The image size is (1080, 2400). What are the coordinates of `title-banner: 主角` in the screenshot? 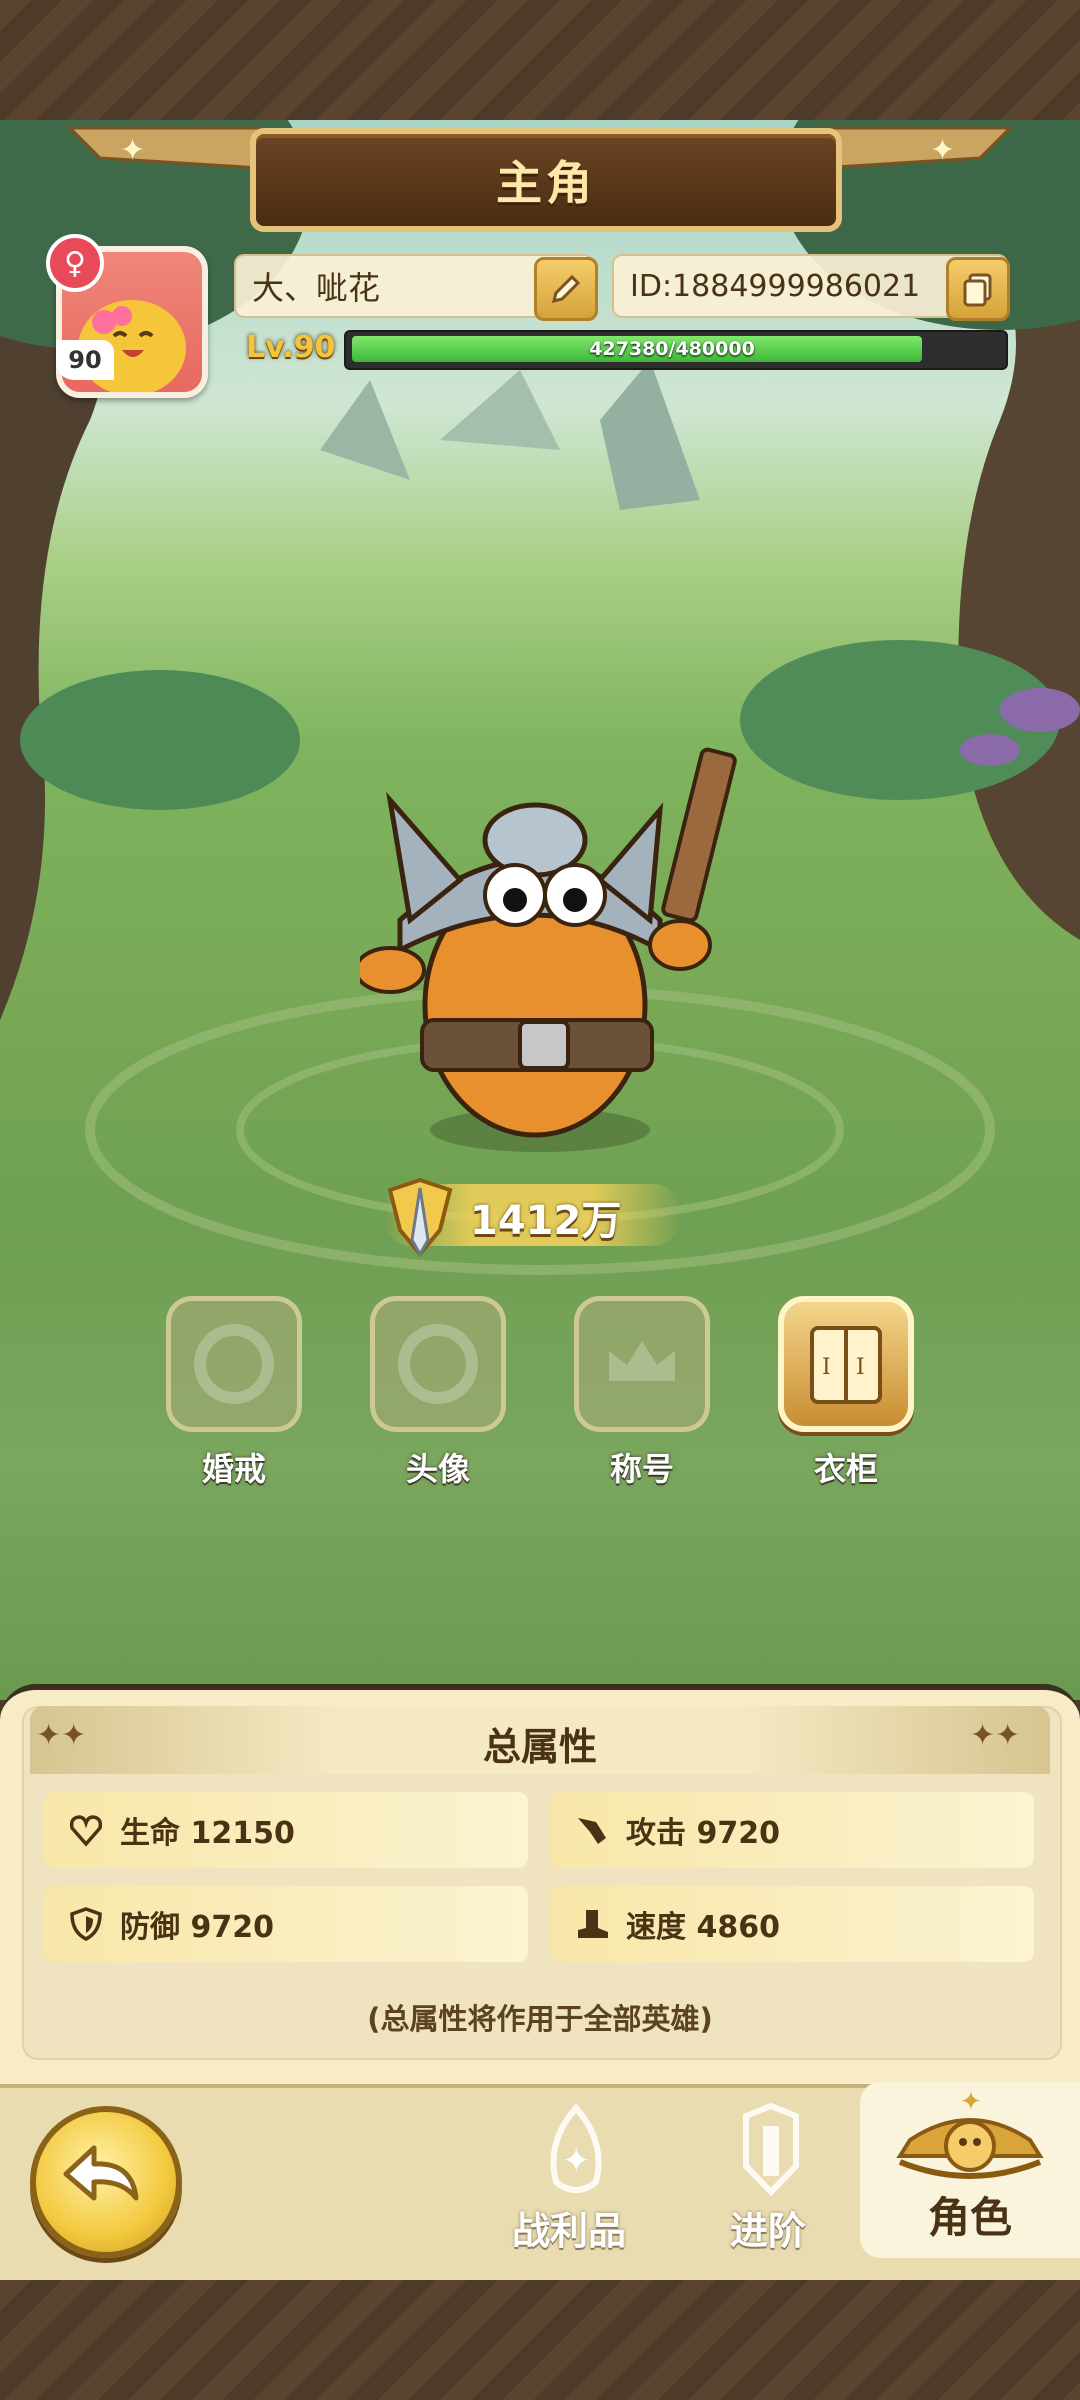 It's located at (546, 180).